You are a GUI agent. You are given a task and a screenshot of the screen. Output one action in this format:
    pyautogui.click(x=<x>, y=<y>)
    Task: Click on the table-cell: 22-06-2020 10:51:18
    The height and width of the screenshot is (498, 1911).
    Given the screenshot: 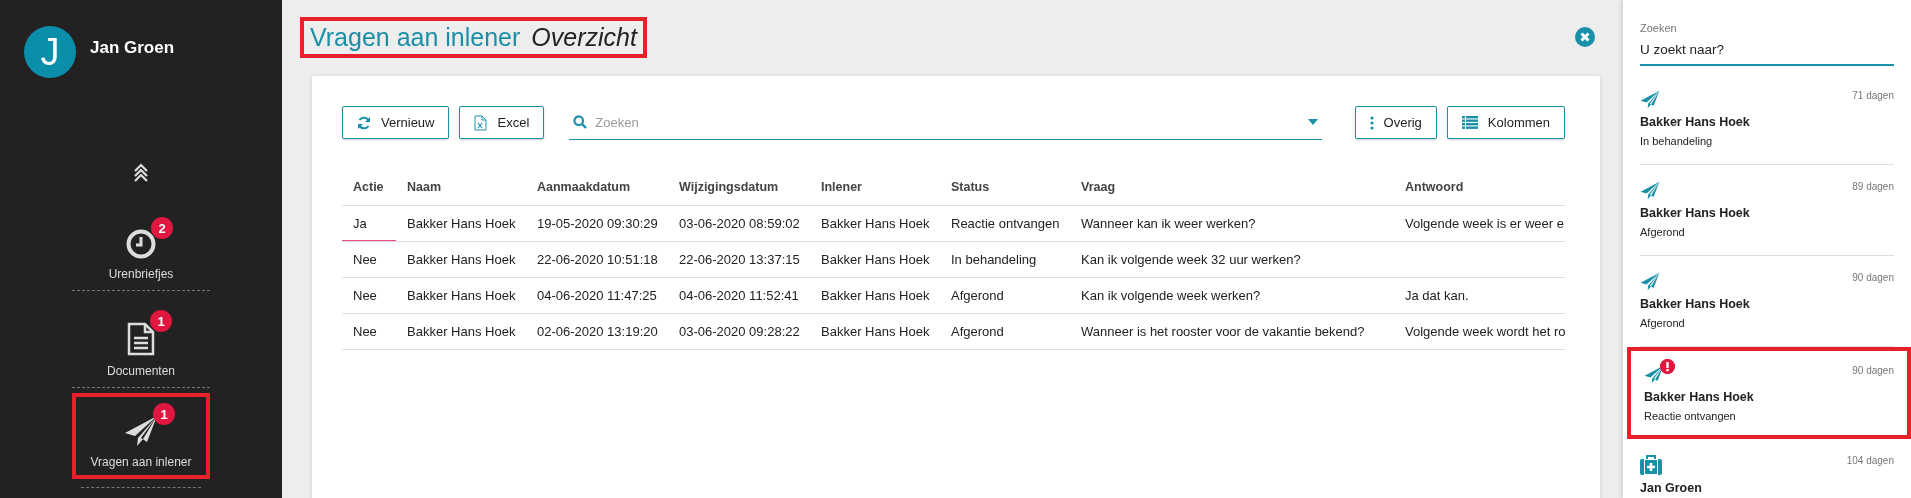 What is the action you would take?
    pyautogui.click(x=597, y=259)
    